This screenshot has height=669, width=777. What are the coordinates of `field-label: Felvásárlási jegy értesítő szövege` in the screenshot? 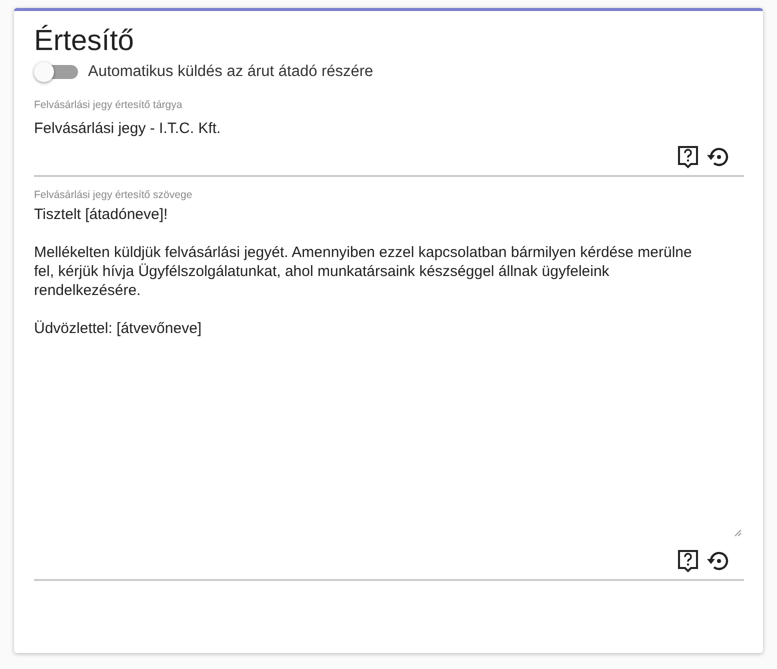 It's located at (114, 195).